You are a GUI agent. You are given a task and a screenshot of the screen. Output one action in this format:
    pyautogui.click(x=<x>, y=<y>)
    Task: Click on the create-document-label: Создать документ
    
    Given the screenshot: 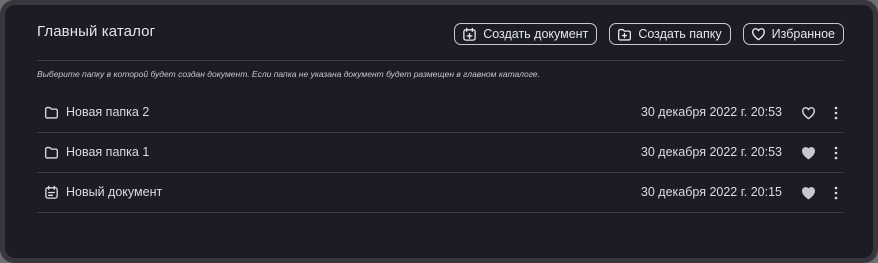 What is the action you would take?
    pyautogui.click(x=536, y=34)
    